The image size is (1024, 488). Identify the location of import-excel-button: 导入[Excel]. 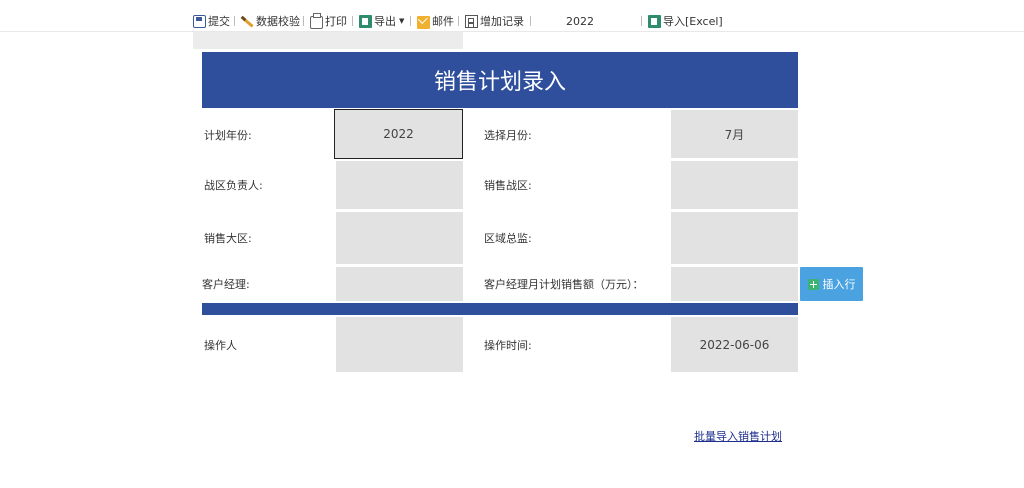
(685, 21).